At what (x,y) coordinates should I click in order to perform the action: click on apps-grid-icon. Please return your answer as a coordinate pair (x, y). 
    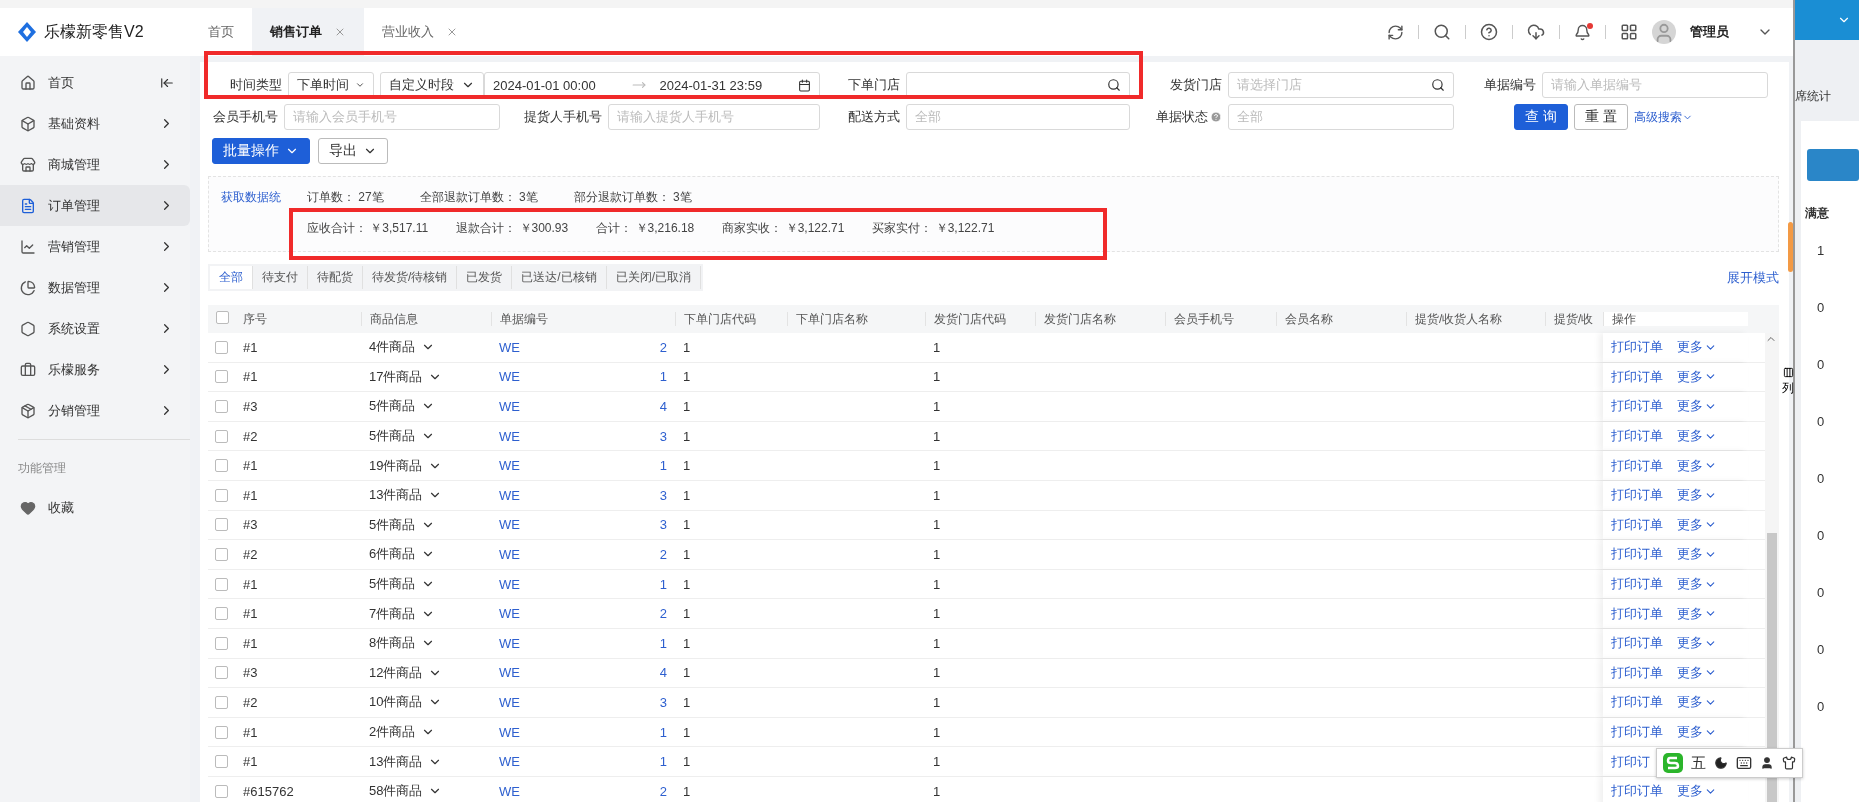
    Looking at the image, I should click on (1629, 32).